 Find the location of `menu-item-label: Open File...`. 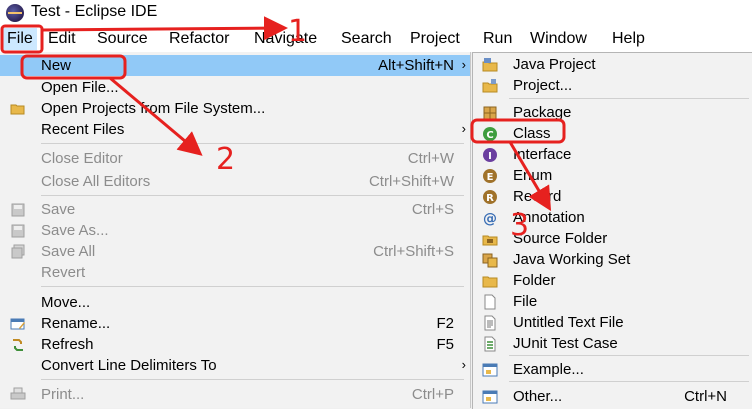

menu-item-label: Open File... is located at coordinates (80, 87).